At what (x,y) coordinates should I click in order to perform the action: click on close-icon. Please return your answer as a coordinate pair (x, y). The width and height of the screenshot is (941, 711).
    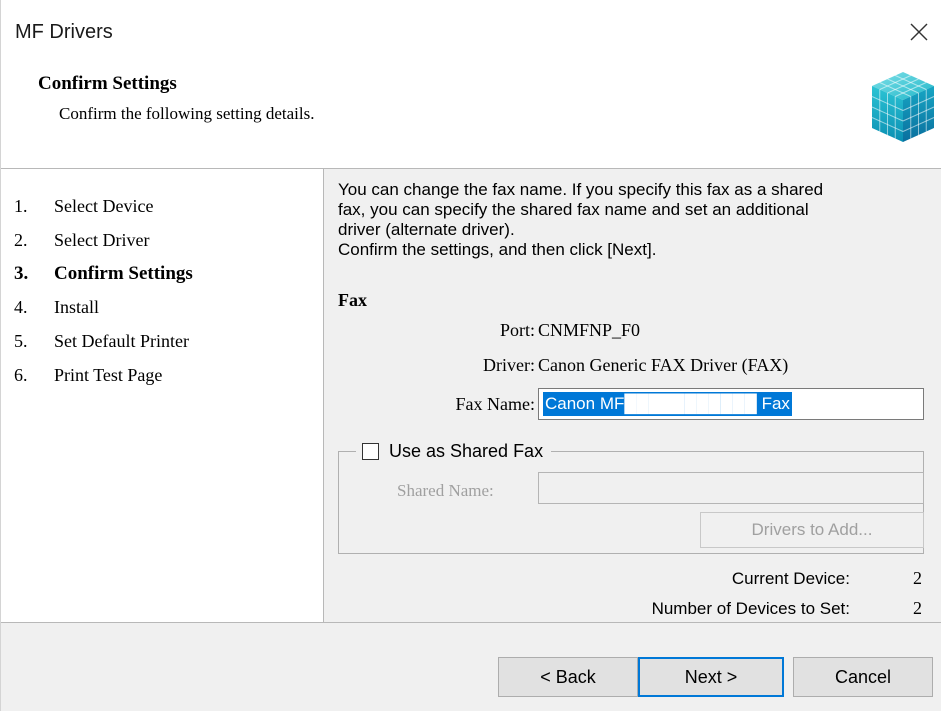
    Looking at the image, I should click on (919, 32).